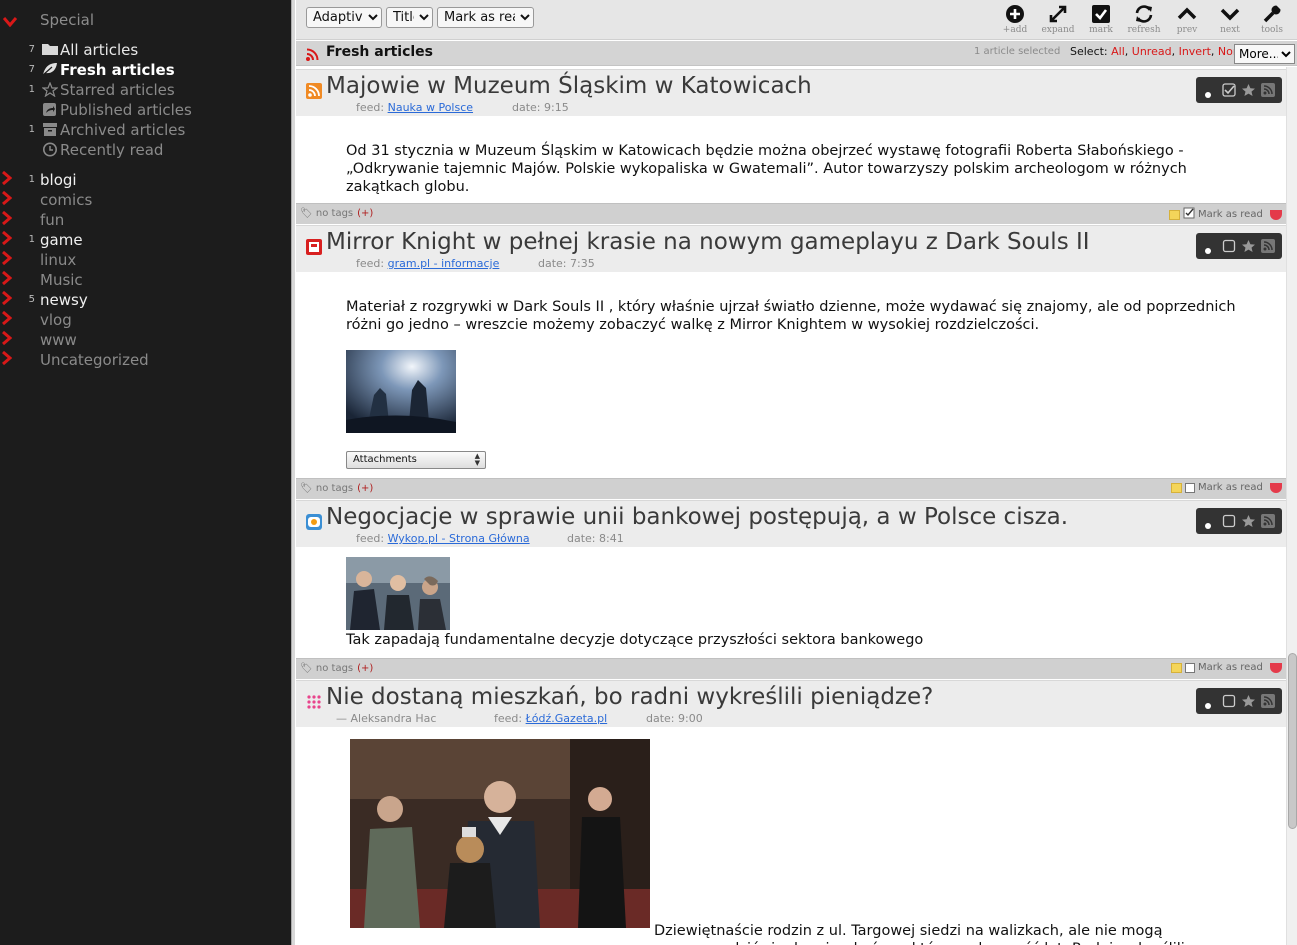 The width and height of the screenshot is (1297, 945). Describe the element at coordinates (1291, 506) in the screenshot. I see `articles-scrollbar` at that location.